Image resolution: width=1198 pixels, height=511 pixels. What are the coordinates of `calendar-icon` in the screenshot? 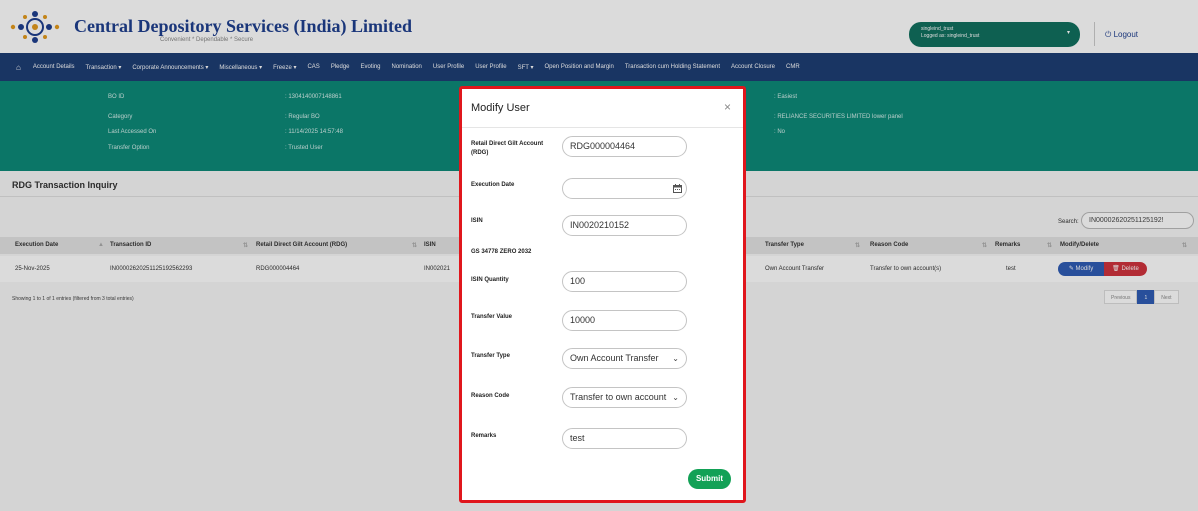 It's located at (677, 188).